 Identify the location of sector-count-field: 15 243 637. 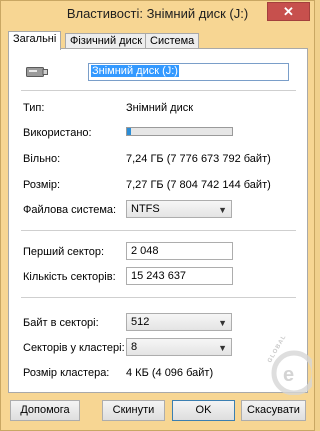
(179, 276).